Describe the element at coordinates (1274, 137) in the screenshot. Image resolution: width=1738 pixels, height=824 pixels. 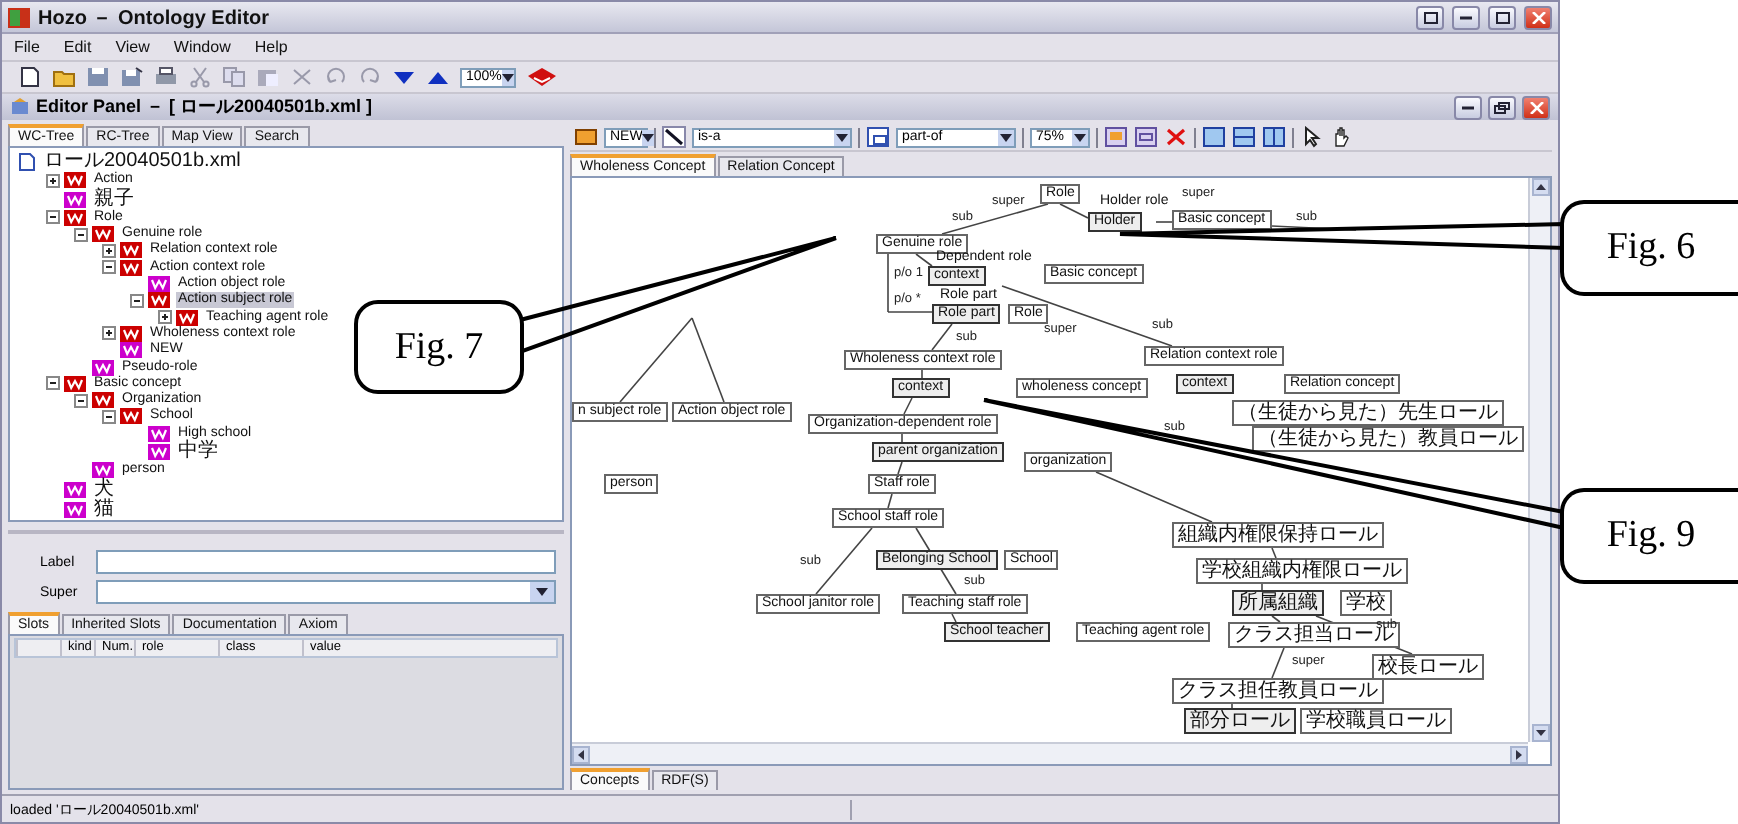
I see `split-vertical-icon` at that location.